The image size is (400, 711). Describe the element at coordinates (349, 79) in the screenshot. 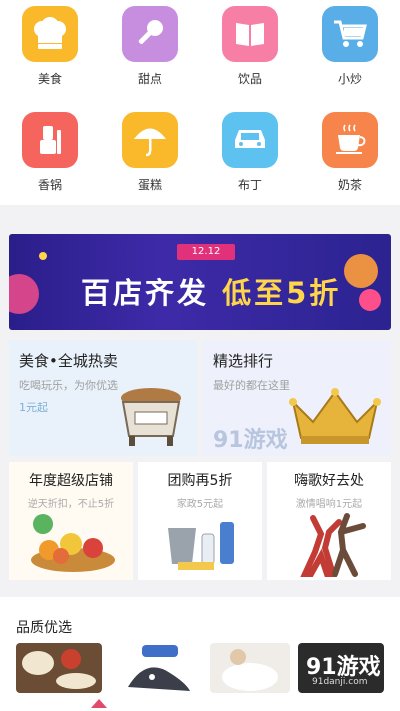

I see `category-label: 小炒` at that location.